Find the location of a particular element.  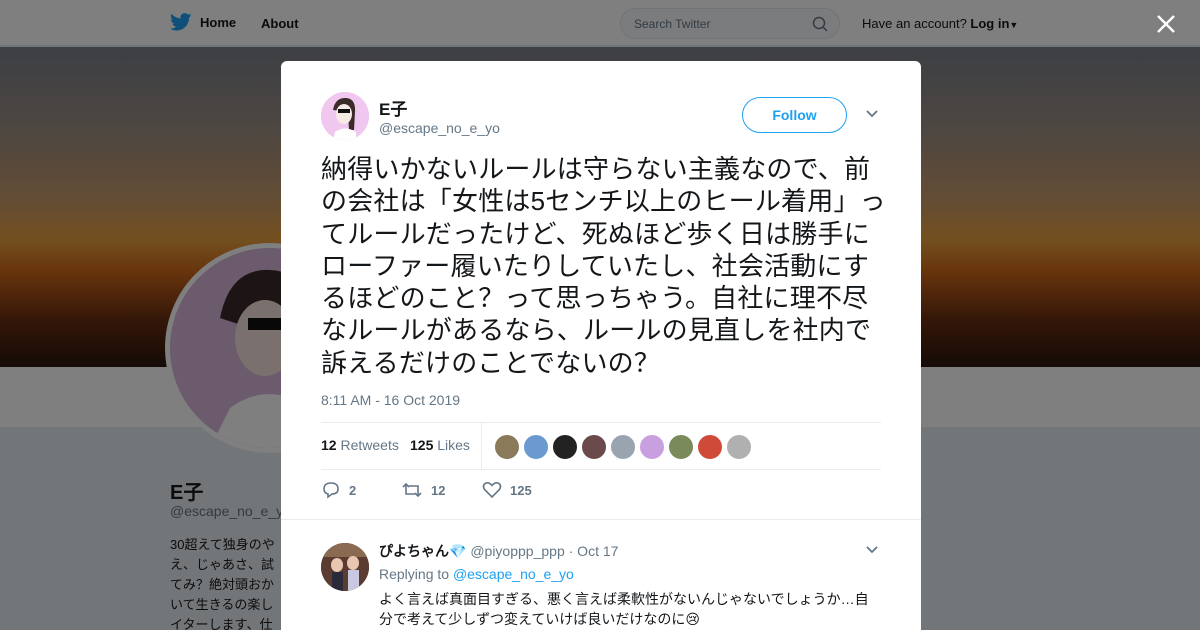

reply-count: 2 is located at coordinates (353, 490).